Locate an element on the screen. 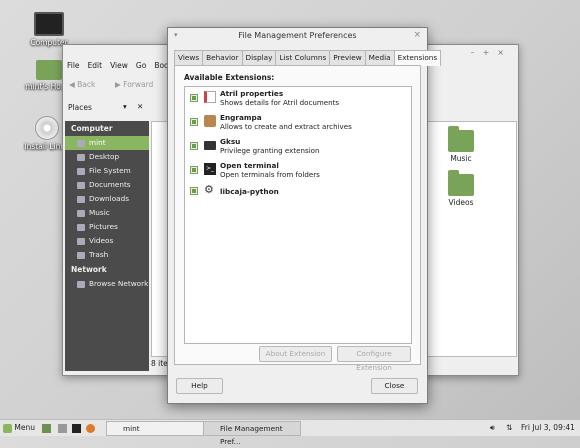 The width and height of the screenshot is (580, 448). clock: Fri Jul 3, 09:41 is located at coordinates (548, 428).